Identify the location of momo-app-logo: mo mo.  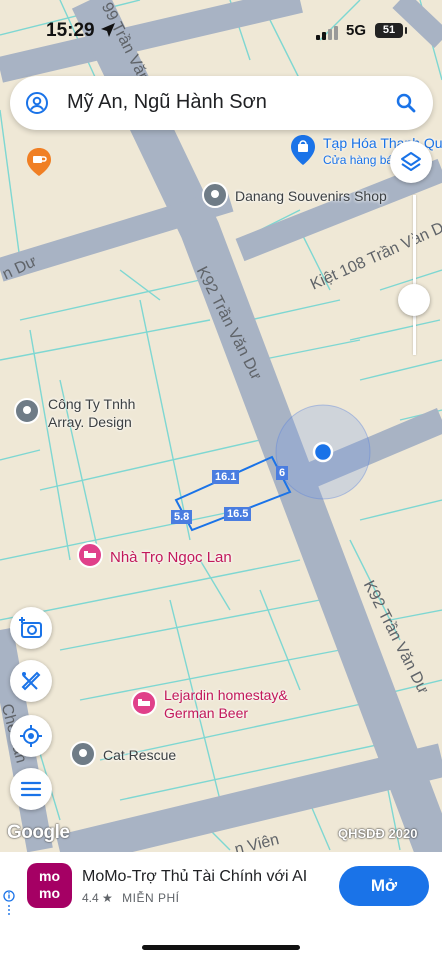
(49, 885).